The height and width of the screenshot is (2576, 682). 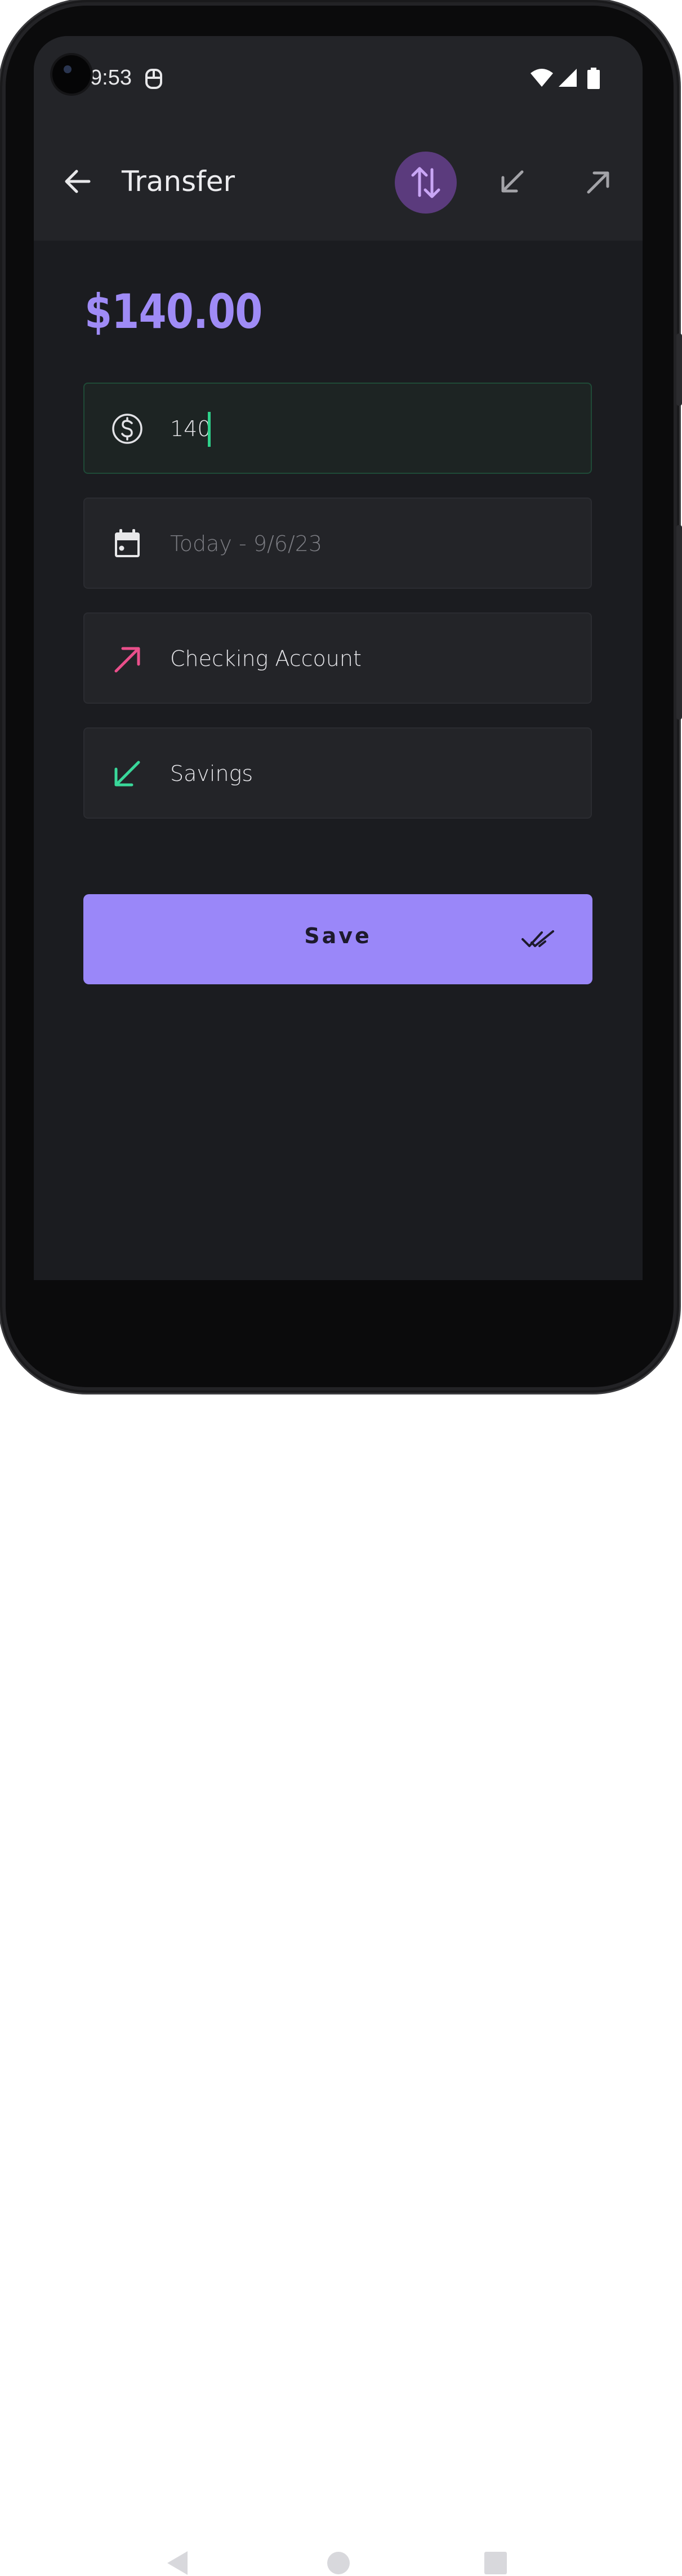 I want to click on to-account-label: Savings, so click(x=211, y=773).